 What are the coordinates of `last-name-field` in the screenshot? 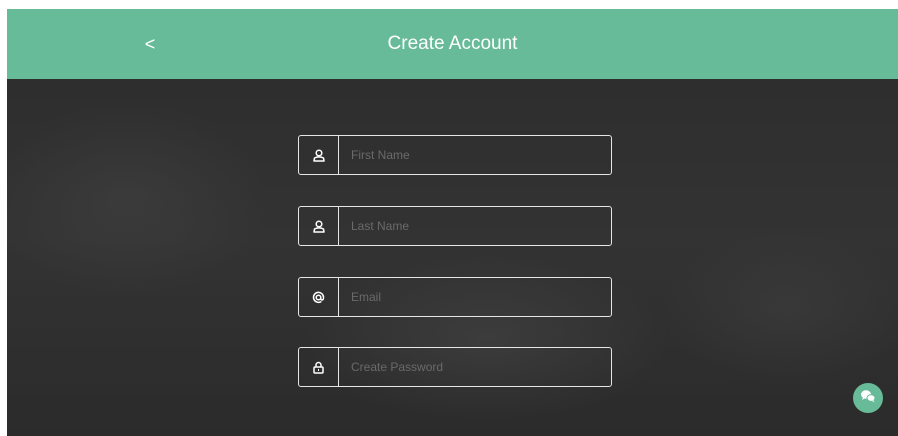 It's located at (455, 226).